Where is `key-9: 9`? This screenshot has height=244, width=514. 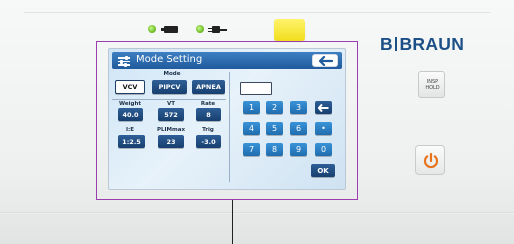
key-9: 9 is located at coordinates (298, 149).